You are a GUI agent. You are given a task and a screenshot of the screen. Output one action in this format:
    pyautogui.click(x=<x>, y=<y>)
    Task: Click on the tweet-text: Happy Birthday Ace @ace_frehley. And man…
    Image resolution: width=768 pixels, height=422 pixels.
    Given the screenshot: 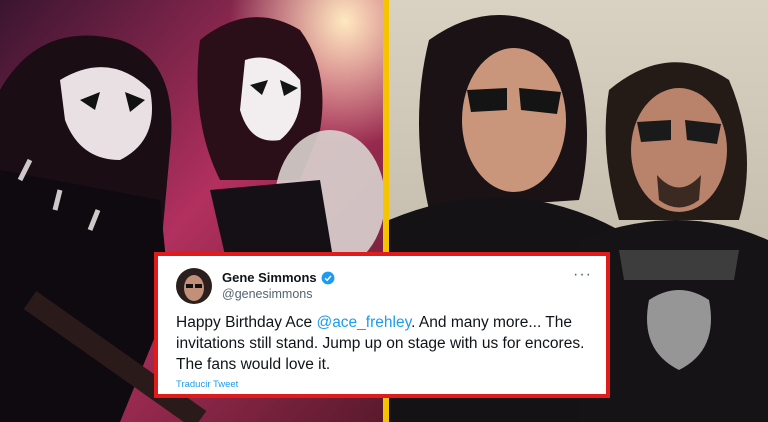 What is the action you would take?
    pyautogui.click(x=384, y=343)
    